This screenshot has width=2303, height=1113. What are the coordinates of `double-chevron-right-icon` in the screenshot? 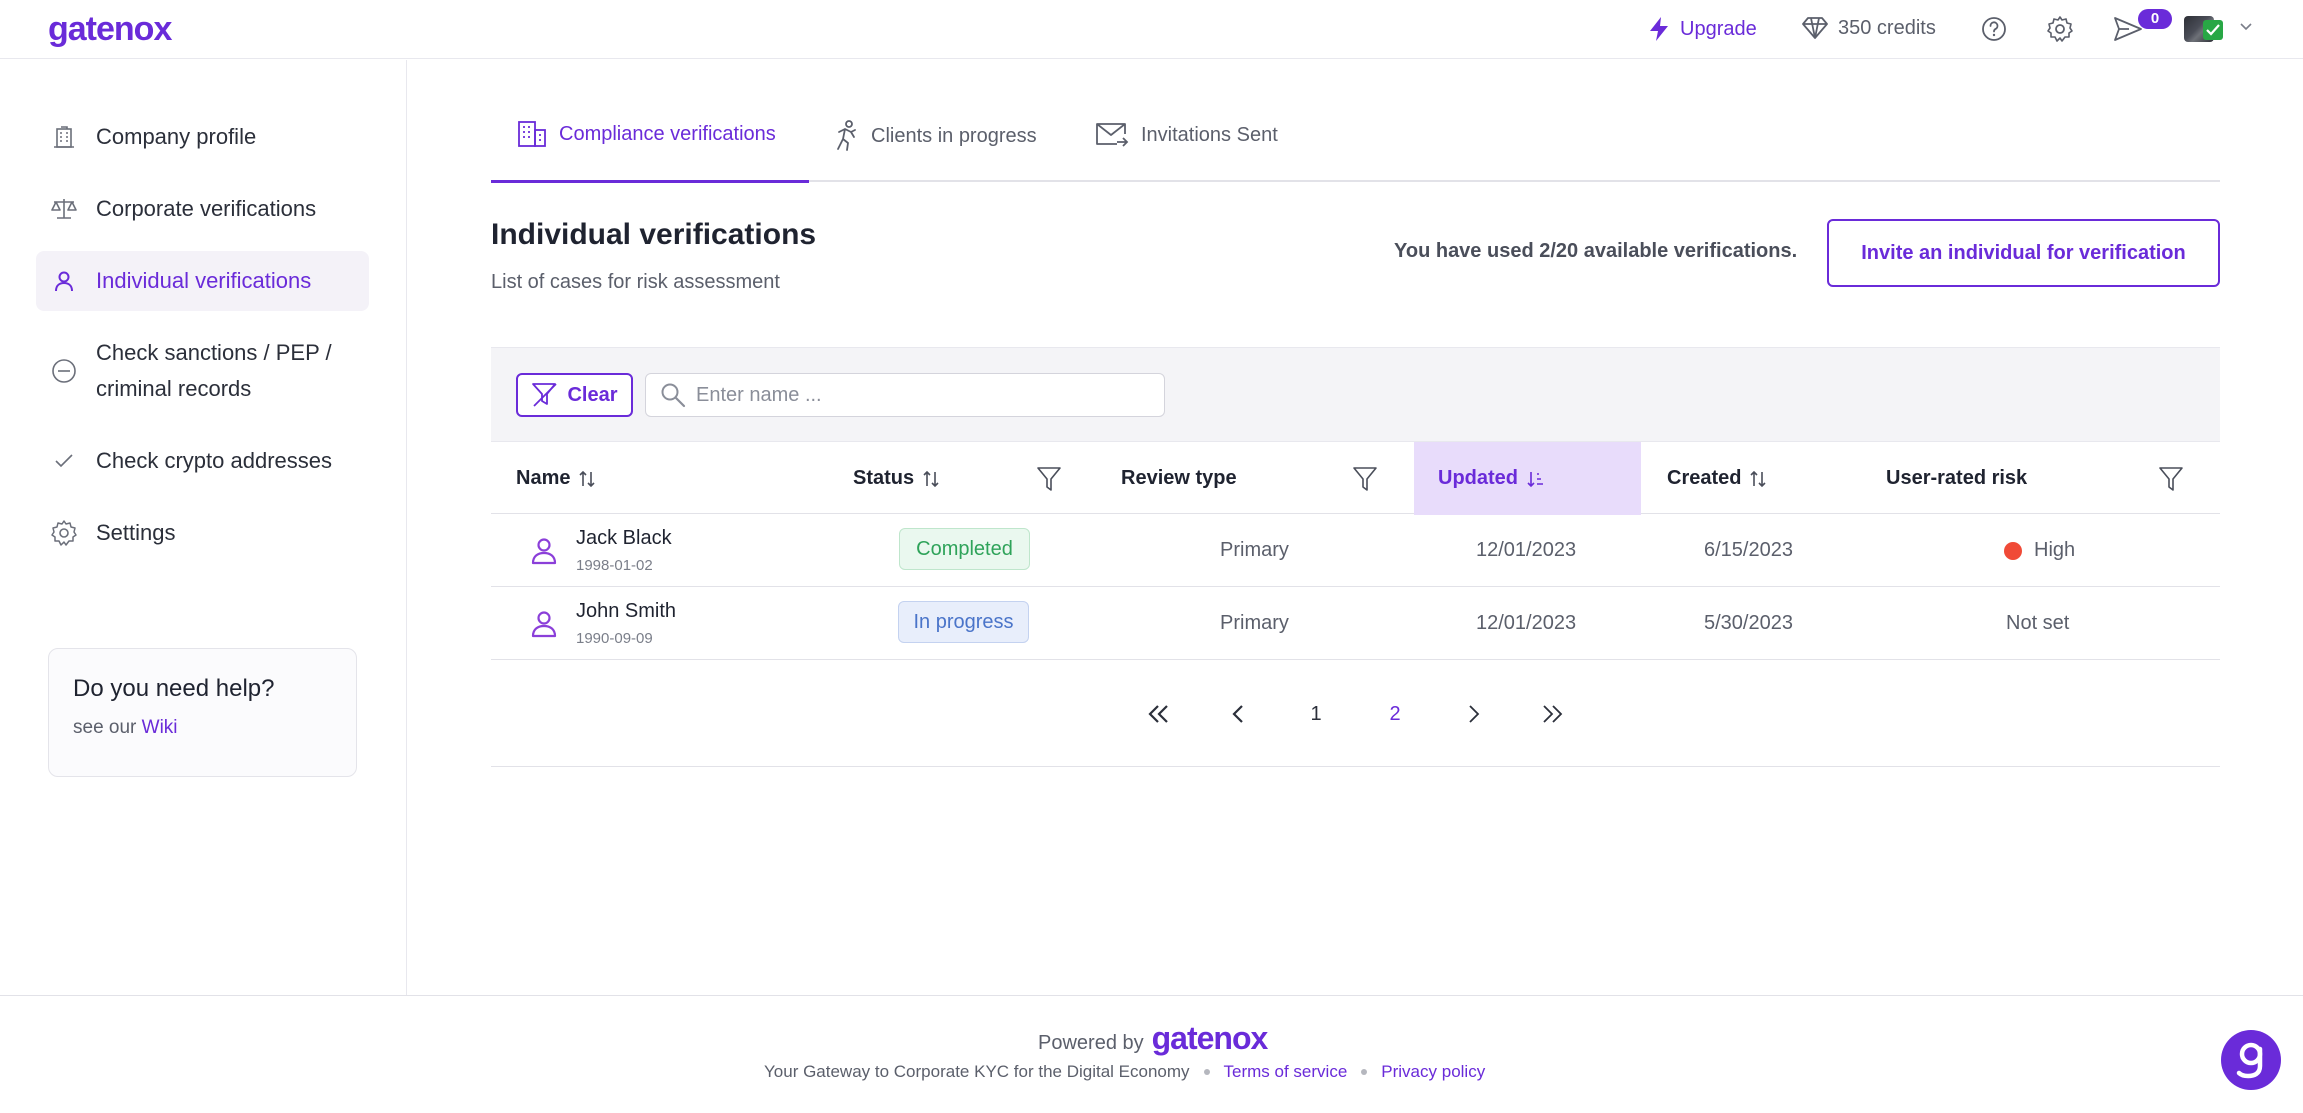 It's located at (1553, 714).